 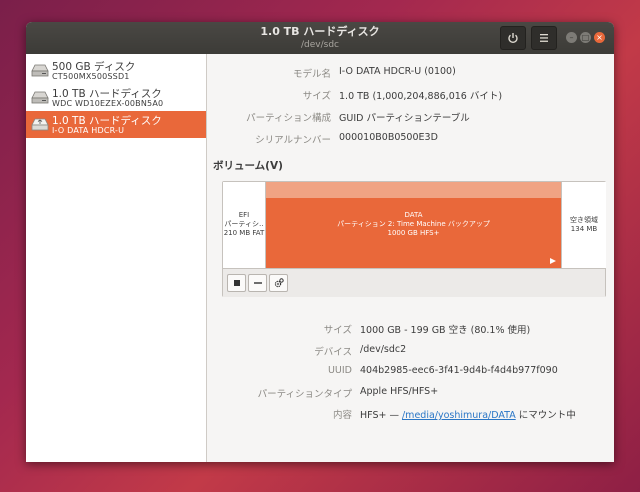 I want to click on more-actions-button, so click(x=278, y=283).